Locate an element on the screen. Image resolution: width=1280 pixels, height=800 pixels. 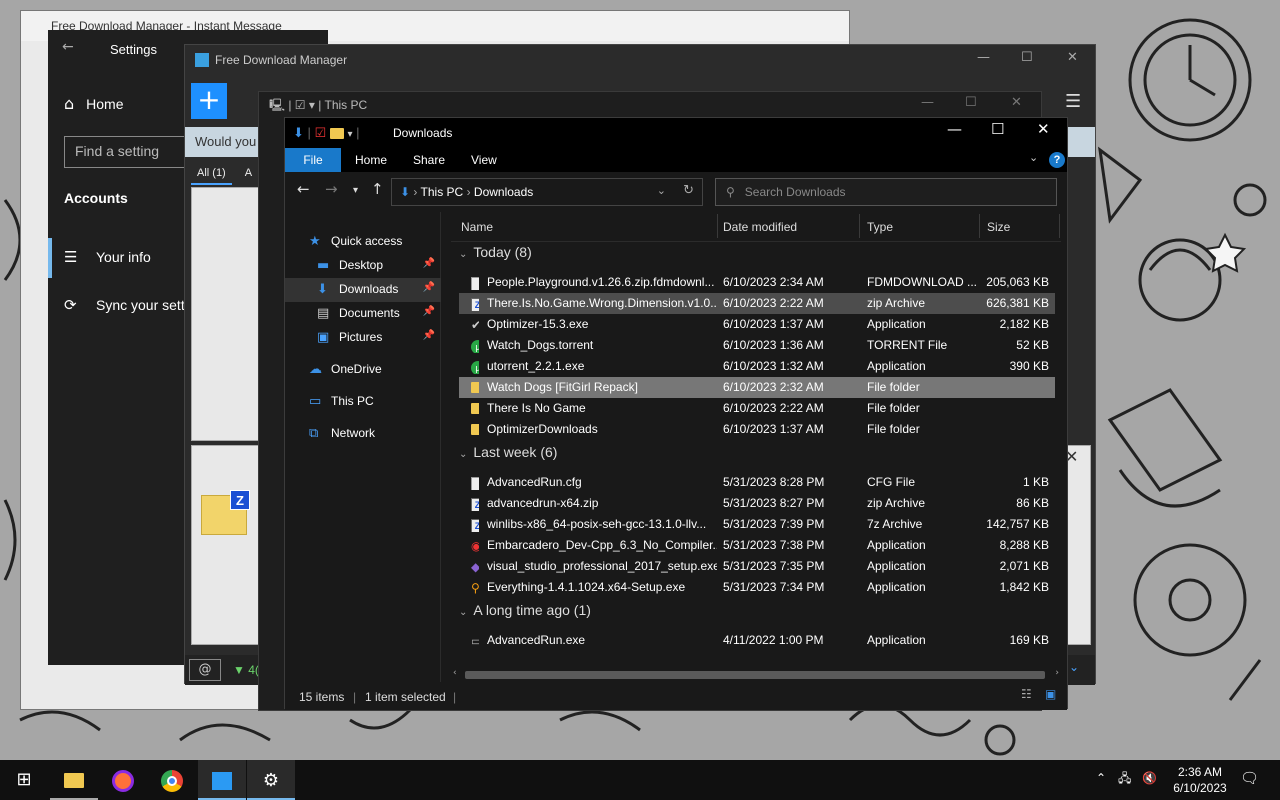
chrome-icon is located at coordinates (172, 780).